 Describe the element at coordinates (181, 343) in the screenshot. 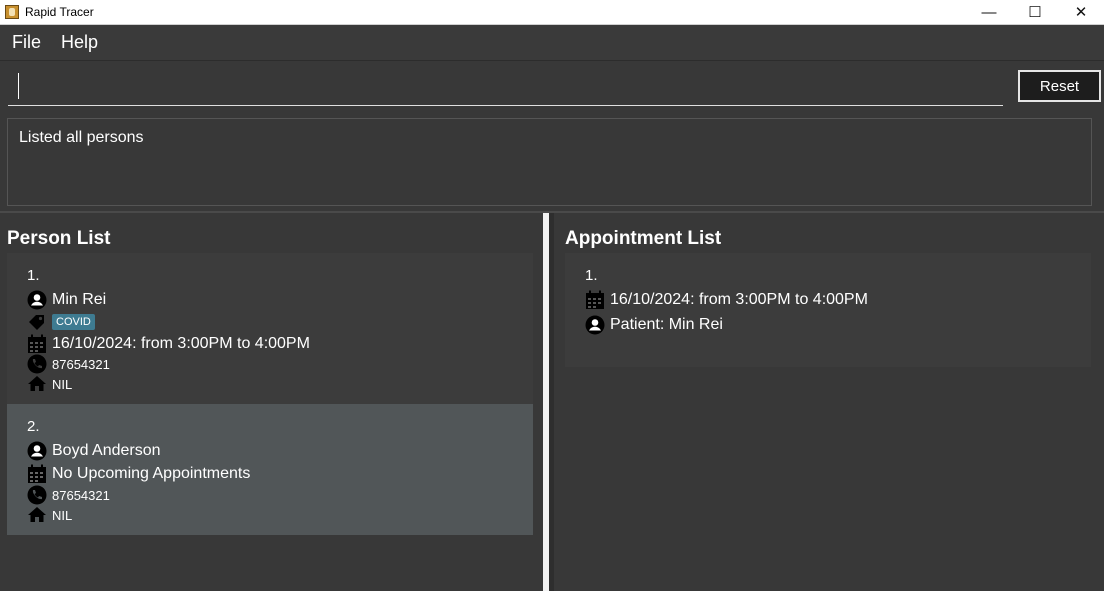

I see `person-appointment: 16/10/2024: from 3:00PM to 4:00PM` at that location.